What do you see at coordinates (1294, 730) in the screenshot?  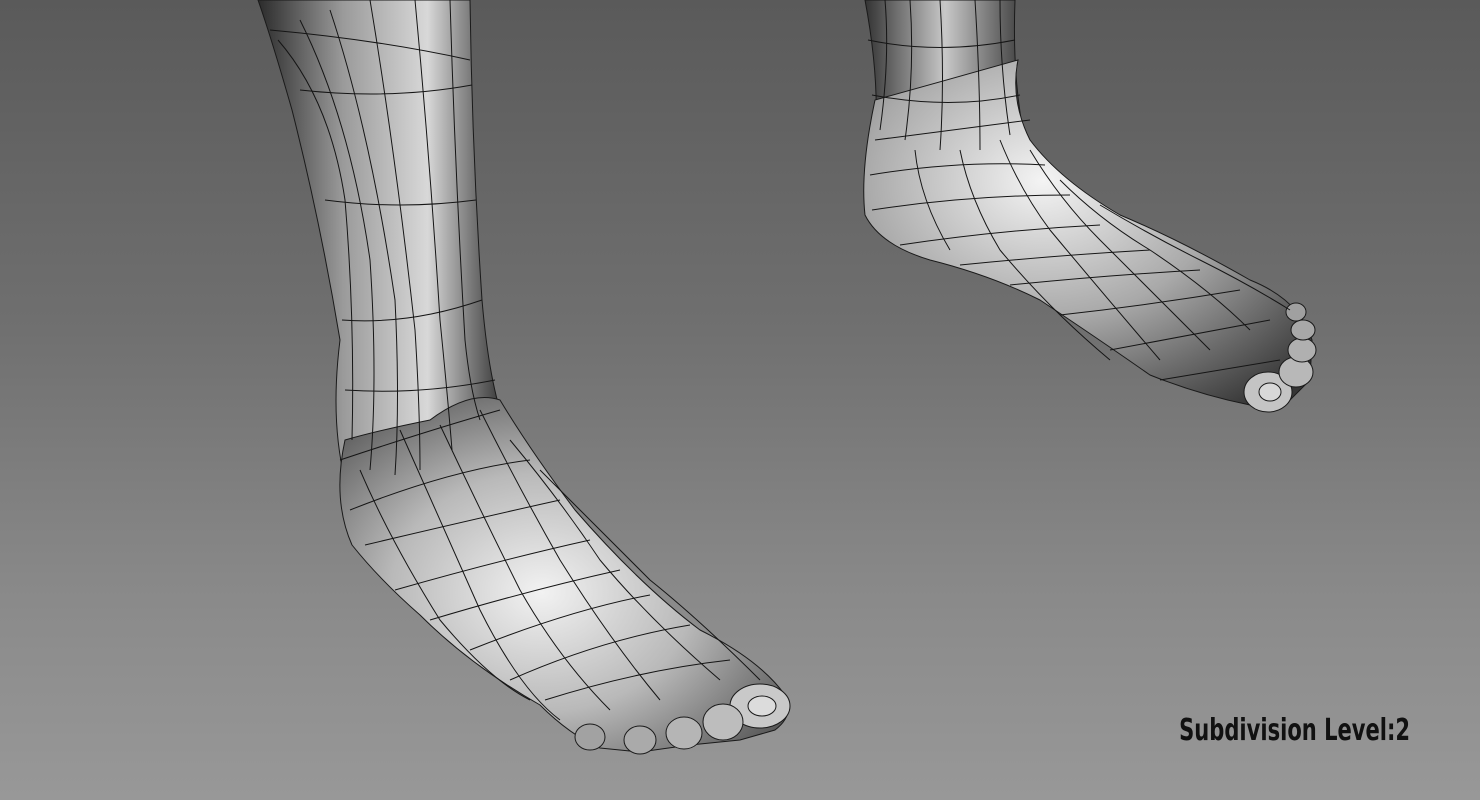 I see `subdivision-level-label: Subdivision Level:2` at bounding box center [1294, 730].